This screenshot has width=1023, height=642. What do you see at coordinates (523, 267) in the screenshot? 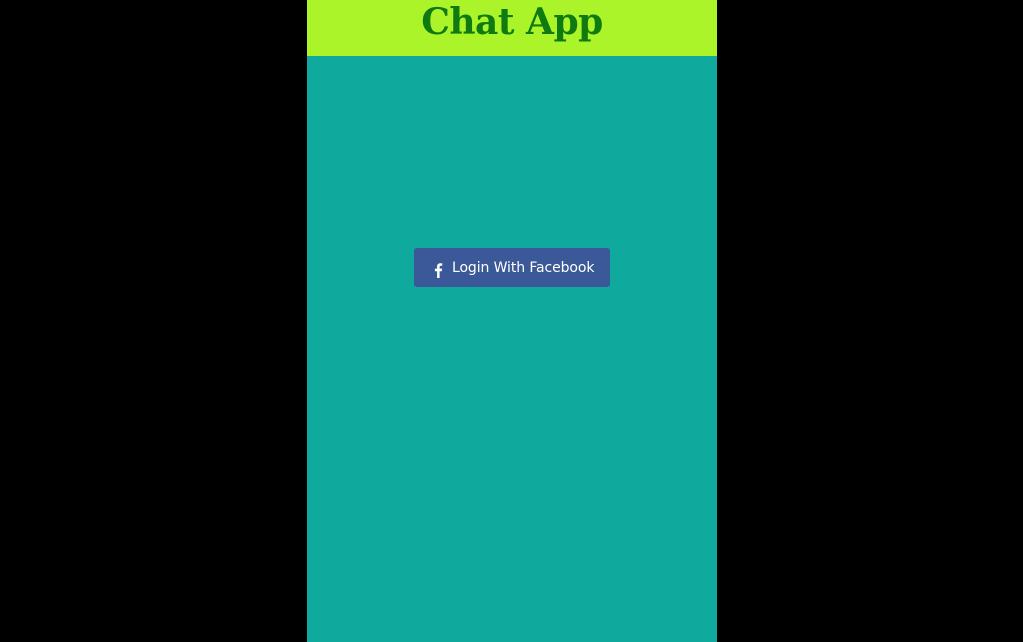
I see `login-button-label: Login With Facebook` at bounding box center [523, 267].